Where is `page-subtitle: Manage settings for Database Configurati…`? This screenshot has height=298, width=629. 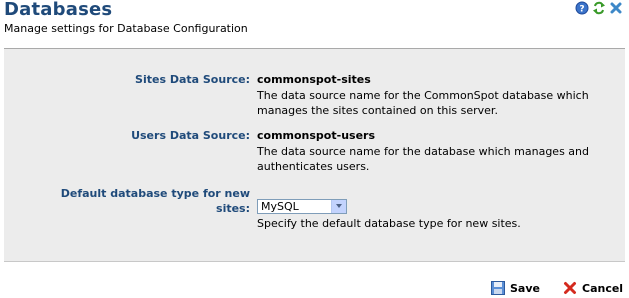 page-subtitle: Manage settings for Database Configurati… is located at coordinates (126, 28).